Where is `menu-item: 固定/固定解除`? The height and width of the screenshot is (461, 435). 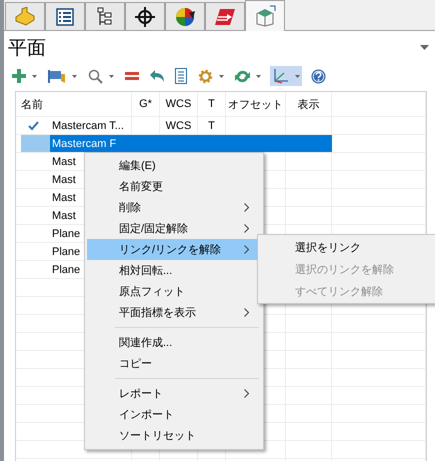 menu-item: 固定/固定解除 is located at coordinates (174, 228).